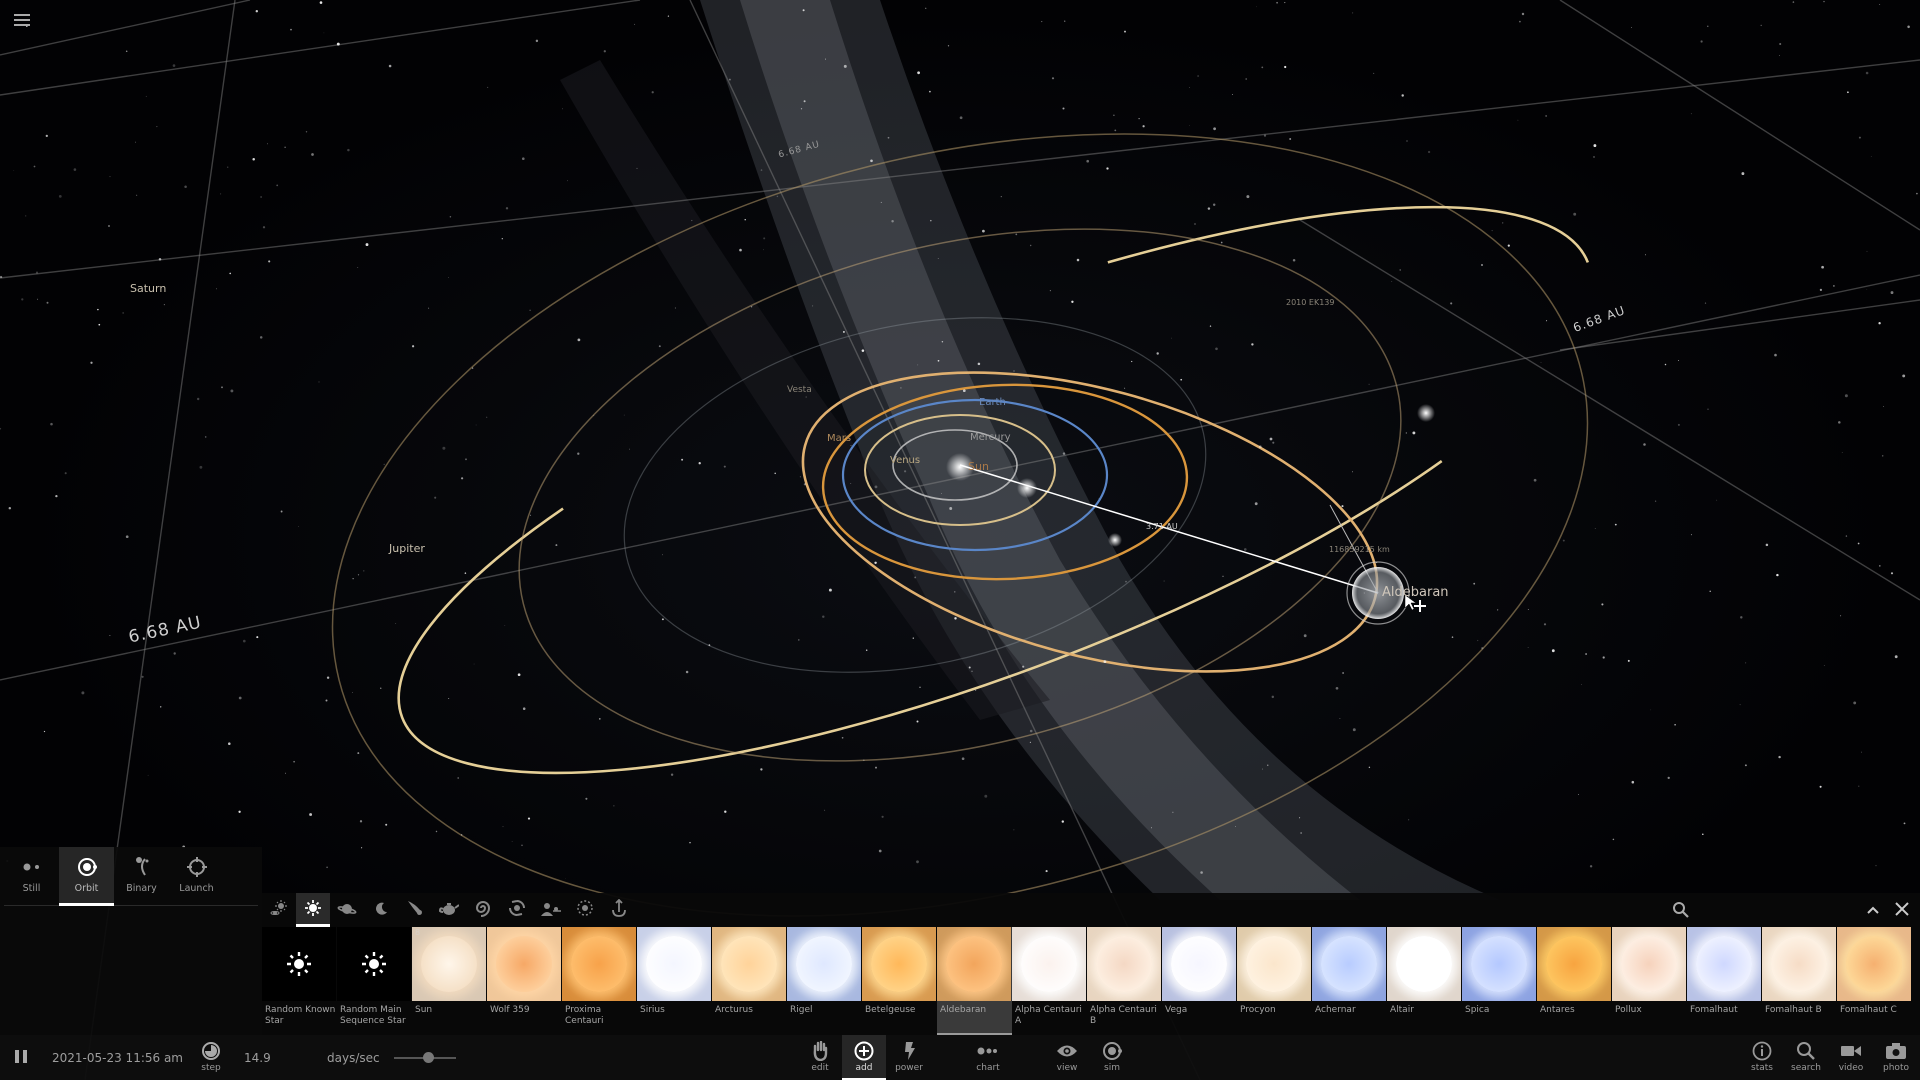  What do you see at coordinates (483, 910) in the screenshot?
I see `category-galaxies` at bounding box center [483, 910].